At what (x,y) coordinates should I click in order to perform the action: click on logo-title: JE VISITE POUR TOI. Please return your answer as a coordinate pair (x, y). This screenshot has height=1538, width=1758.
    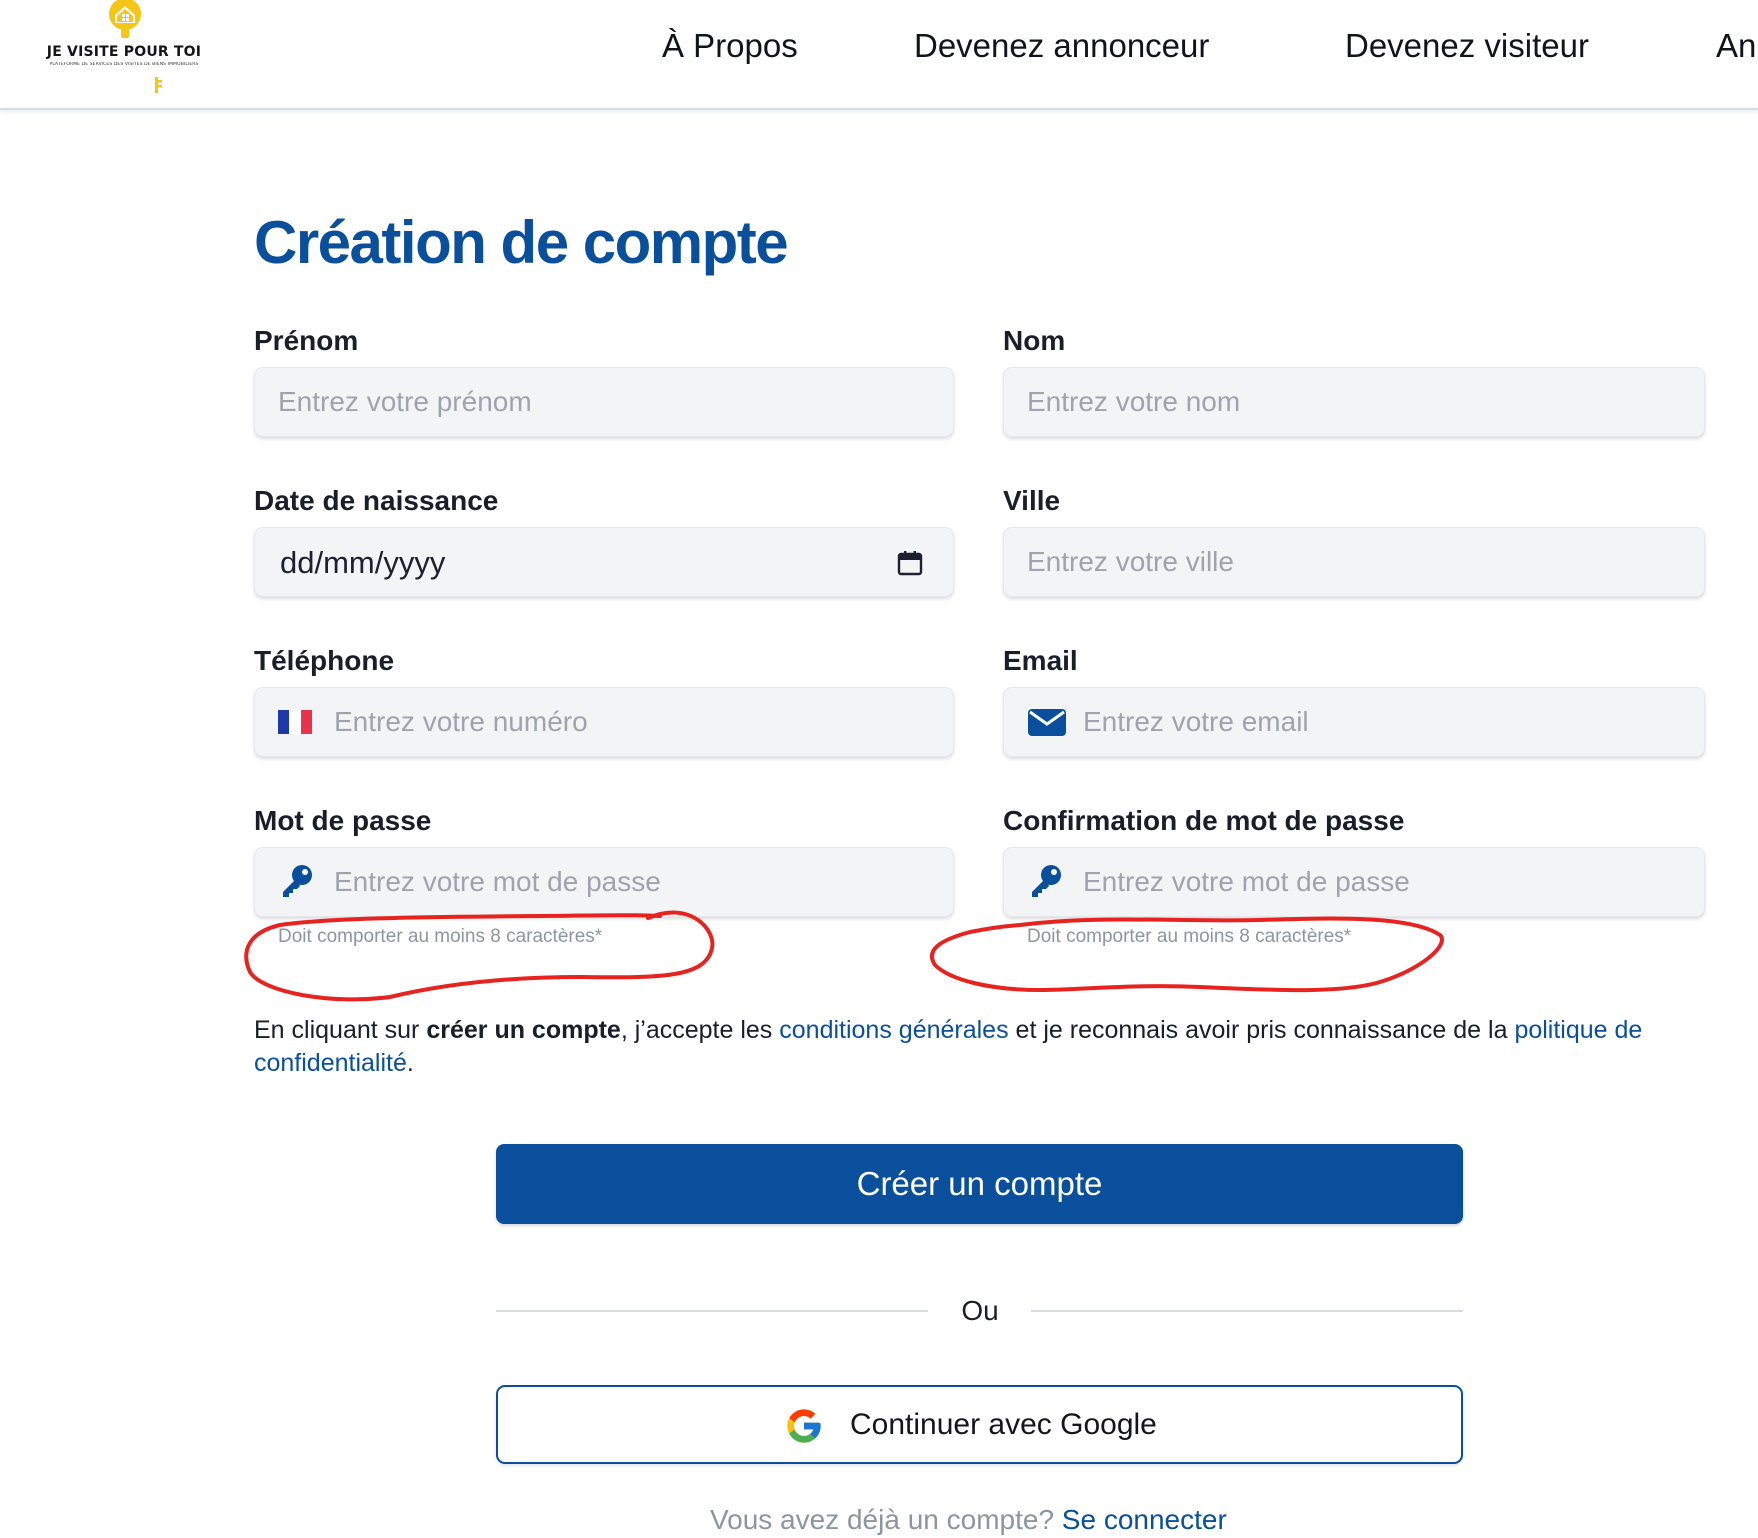
    Looking at the image, I should click on (124, 52).